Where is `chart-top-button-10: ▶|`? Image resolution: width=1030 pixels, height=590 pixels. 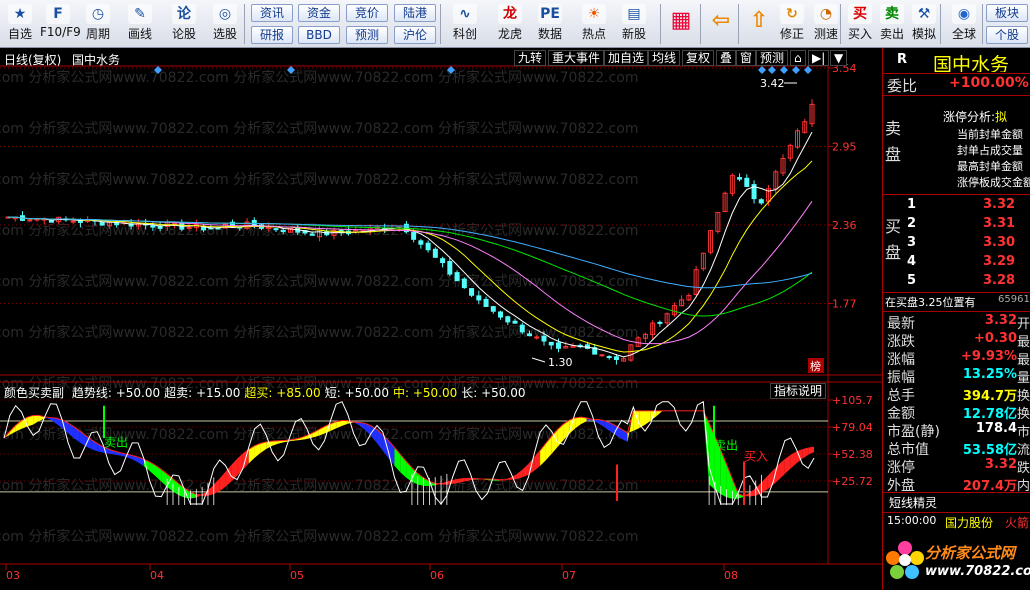
chart-top-button-10: ▶| is located at coordinates (819, 58).